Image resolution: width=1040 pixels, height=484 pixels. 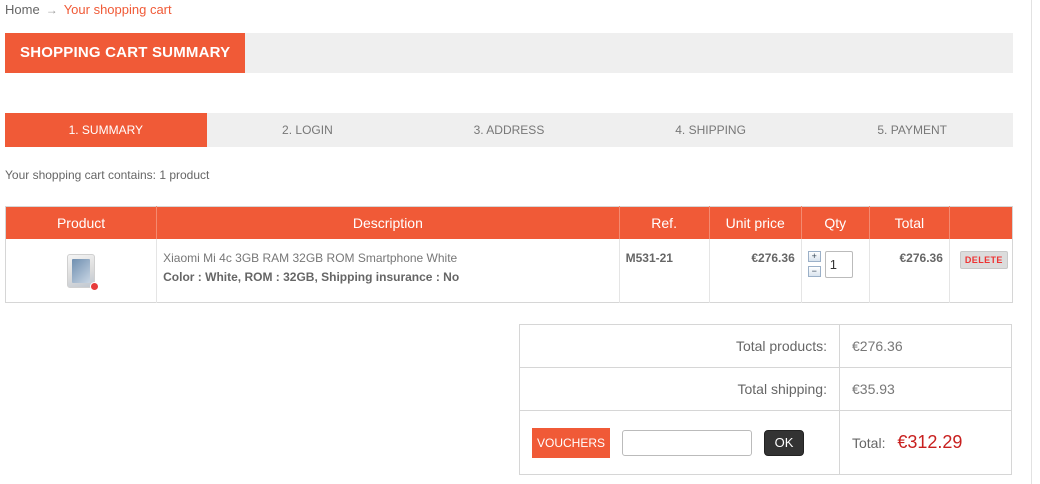 What do you see at coordinates (388, 222) in the screenshot?
I see `header-description: Description` at bounding box center [388, 222].